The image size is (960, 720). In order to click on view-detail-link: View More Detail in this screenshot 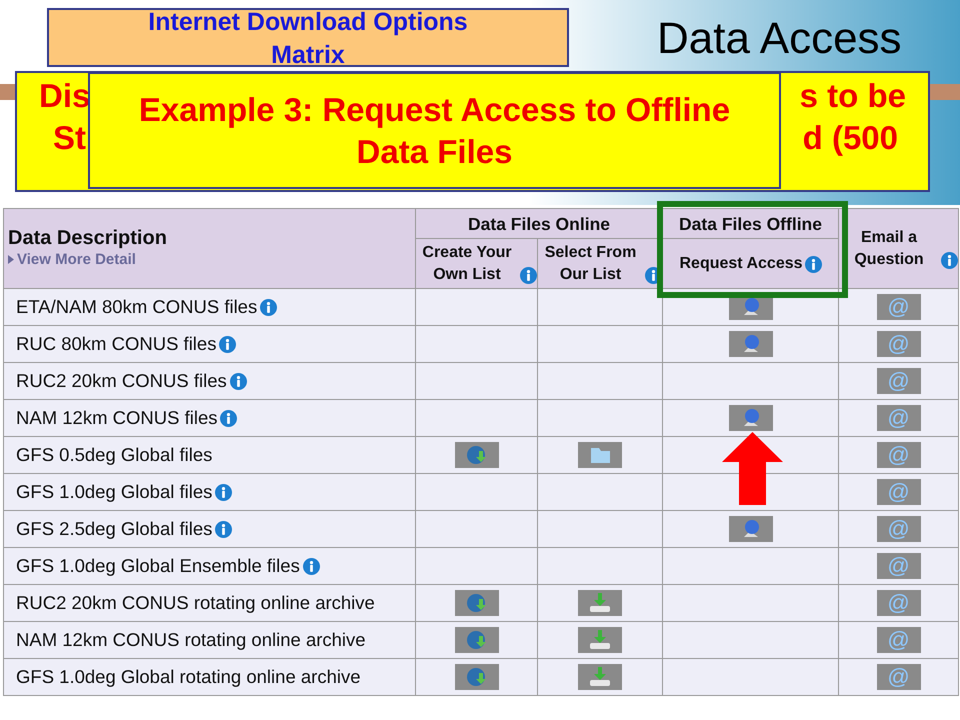, I will do `click(211, 259)`.